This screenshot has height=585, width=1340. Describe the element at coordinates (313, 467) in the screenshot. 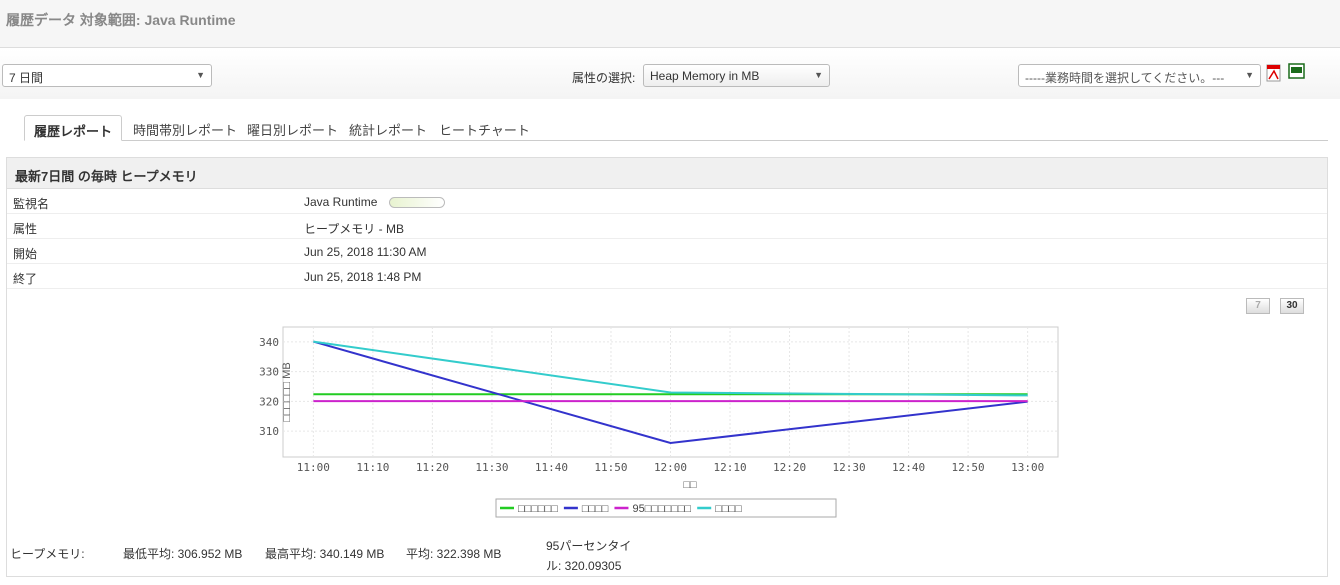

I see `x-tick-label: 11:00` at that location.